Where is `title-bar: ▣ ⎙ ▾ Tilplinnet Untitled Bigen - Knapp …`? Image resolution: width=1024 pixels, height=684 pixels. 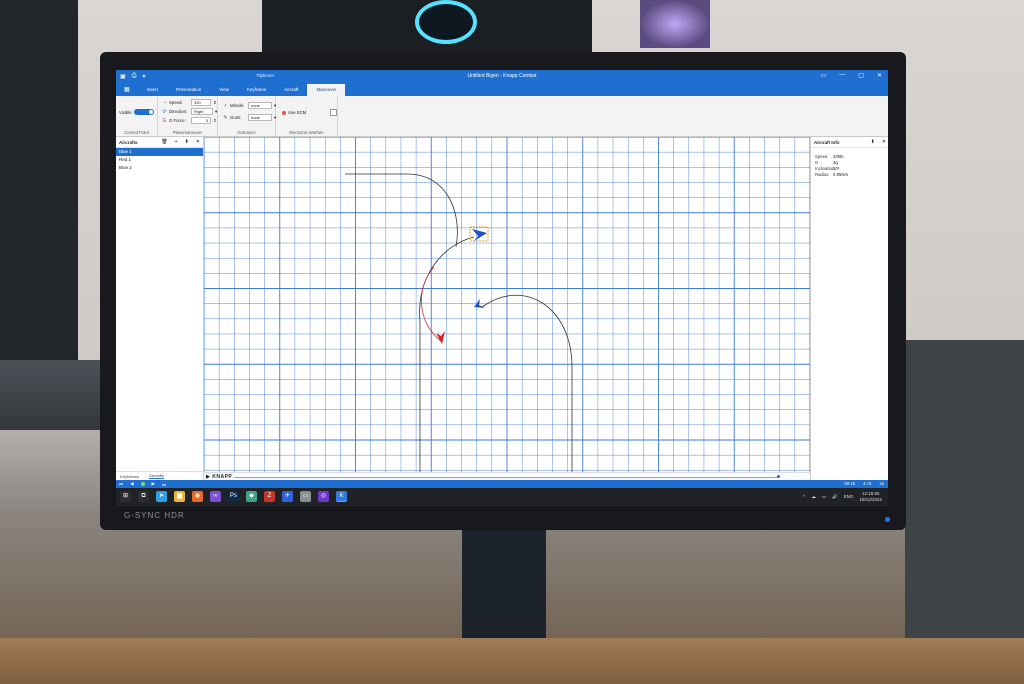
title-bar: ▣ ⎙ ▾ Tilplinnet Untitled Bigen - Knapp … is located at coordinates (502, 77).